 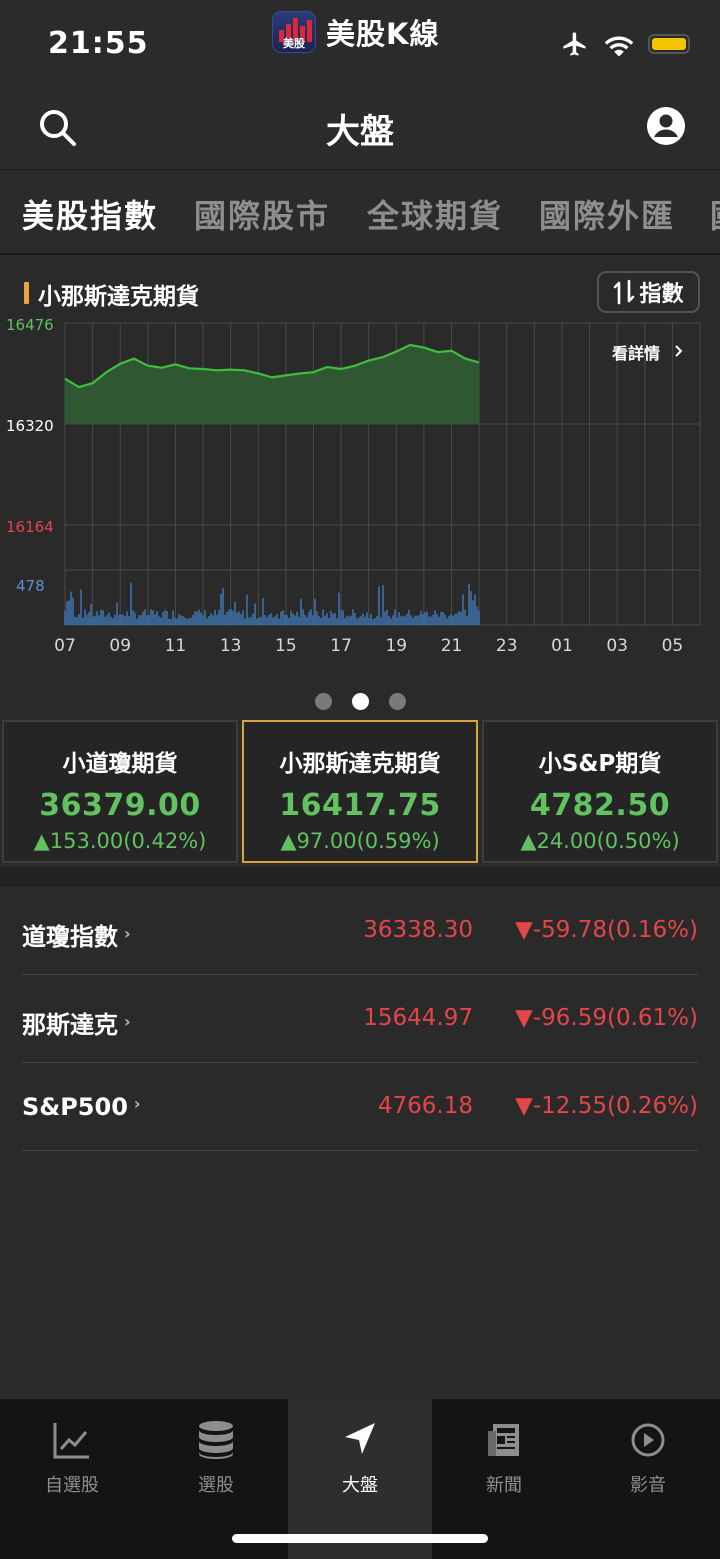 What do you see at coordinates (669, 44) in the screenshot?
I see `battery-icon` at bounding box center [669, 44].